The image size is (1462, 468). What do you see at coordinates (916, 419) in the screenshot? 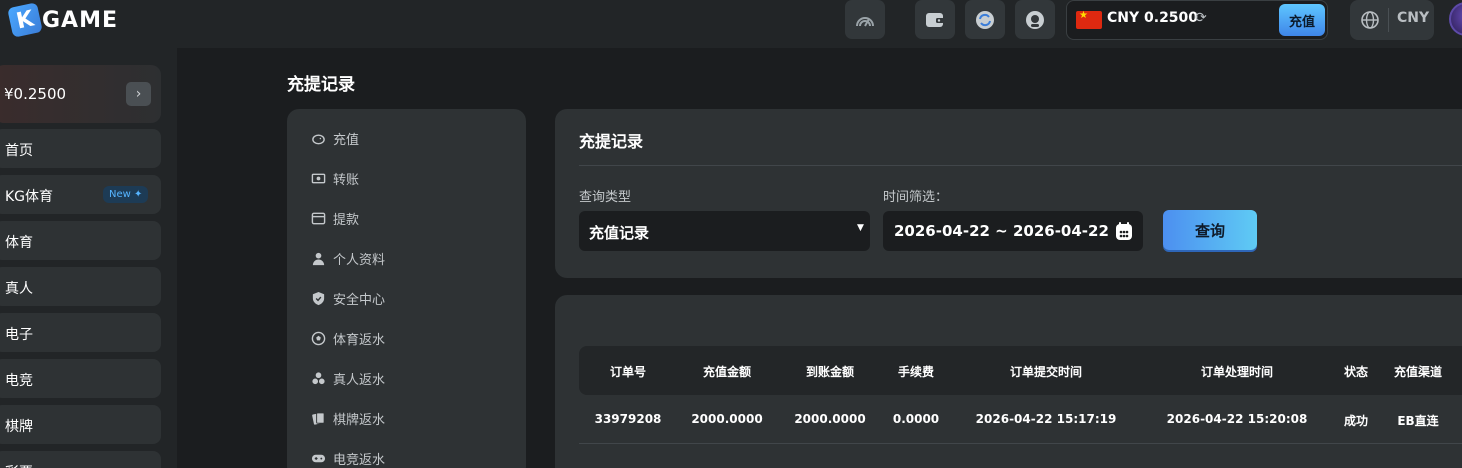
I see `fee-cell: 0.0000` at bounding box center [916, 419].